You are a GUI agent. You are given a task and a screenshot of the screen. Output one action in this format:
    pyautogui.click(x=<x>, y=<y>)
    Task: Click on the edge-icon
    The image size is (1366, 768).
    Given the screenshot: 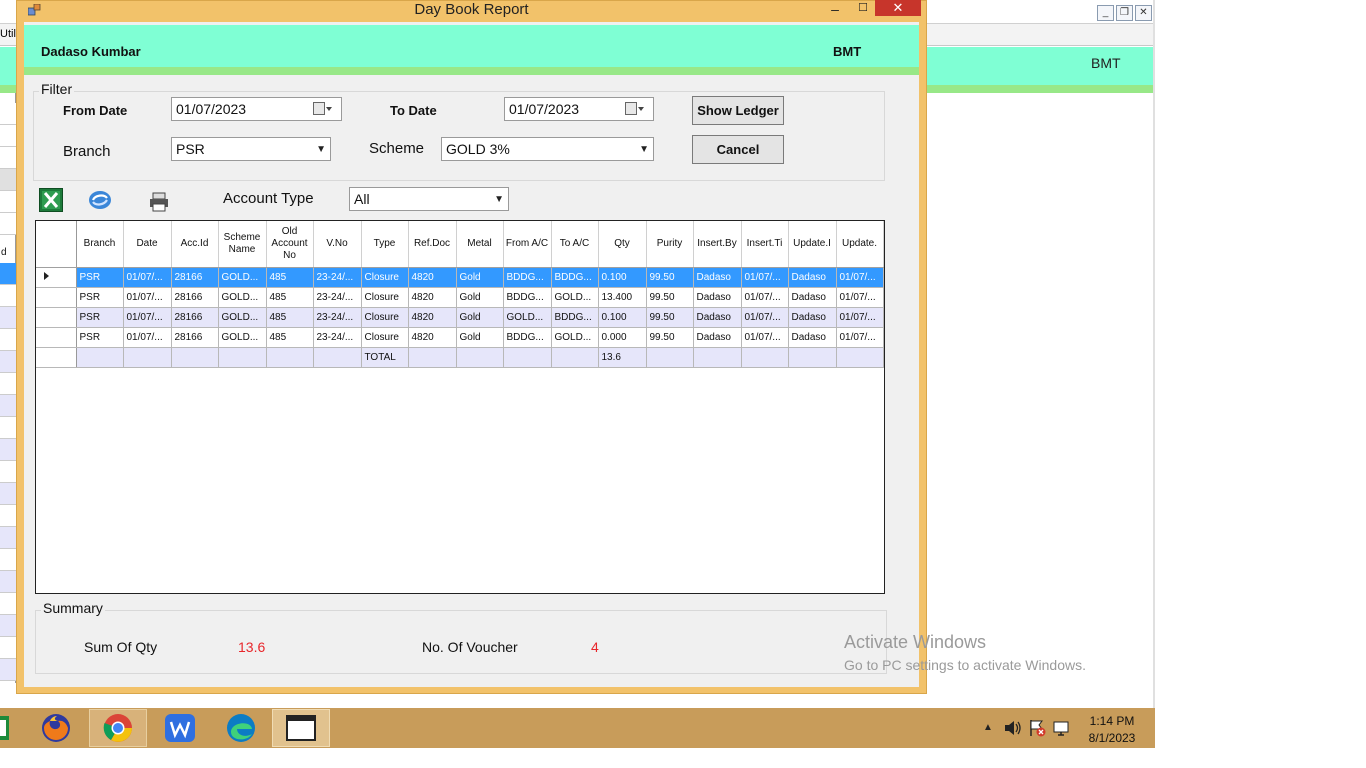 What is the action you would take?
    pyautogui.click(x=241, y=728)
    